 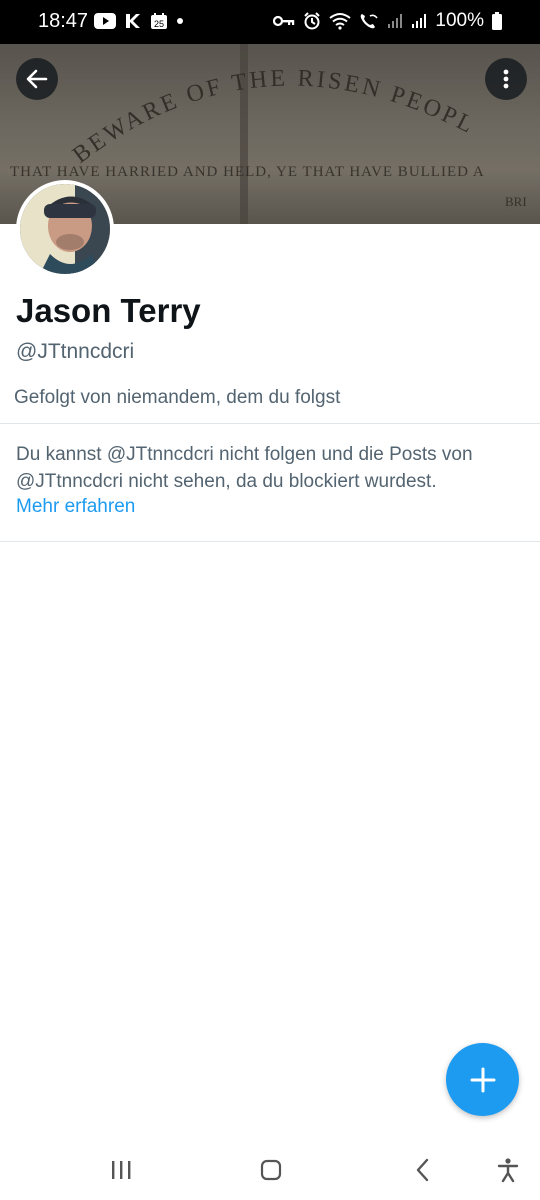 What do you see at coordinates (516, 201) in the screenshot?
I see `banner-text-3: BRI` at bounding box center [516, 201].